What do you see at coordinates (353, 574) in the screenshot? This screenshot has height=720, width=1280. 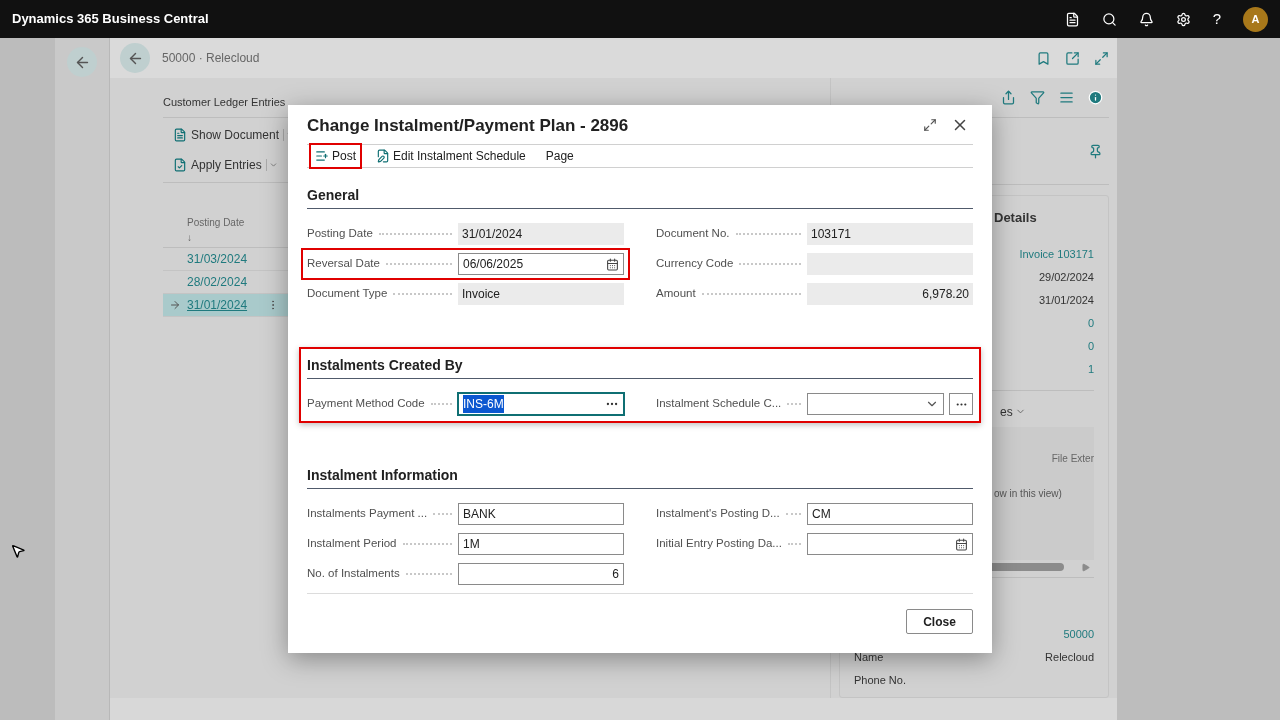 I see `field-label: No. of Instalments` at bounding box center [353, 574].